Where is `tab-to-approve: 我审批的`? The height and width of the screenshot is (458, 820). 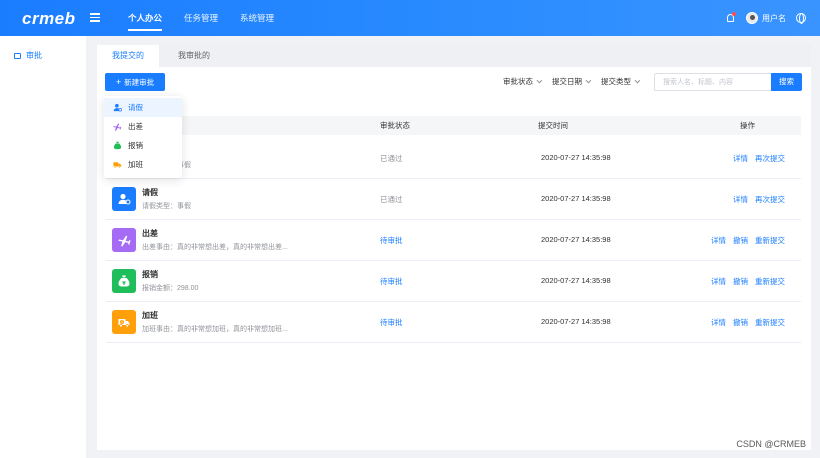 tab-to-approve: 我审批的 is located at coordinates (194, 56).